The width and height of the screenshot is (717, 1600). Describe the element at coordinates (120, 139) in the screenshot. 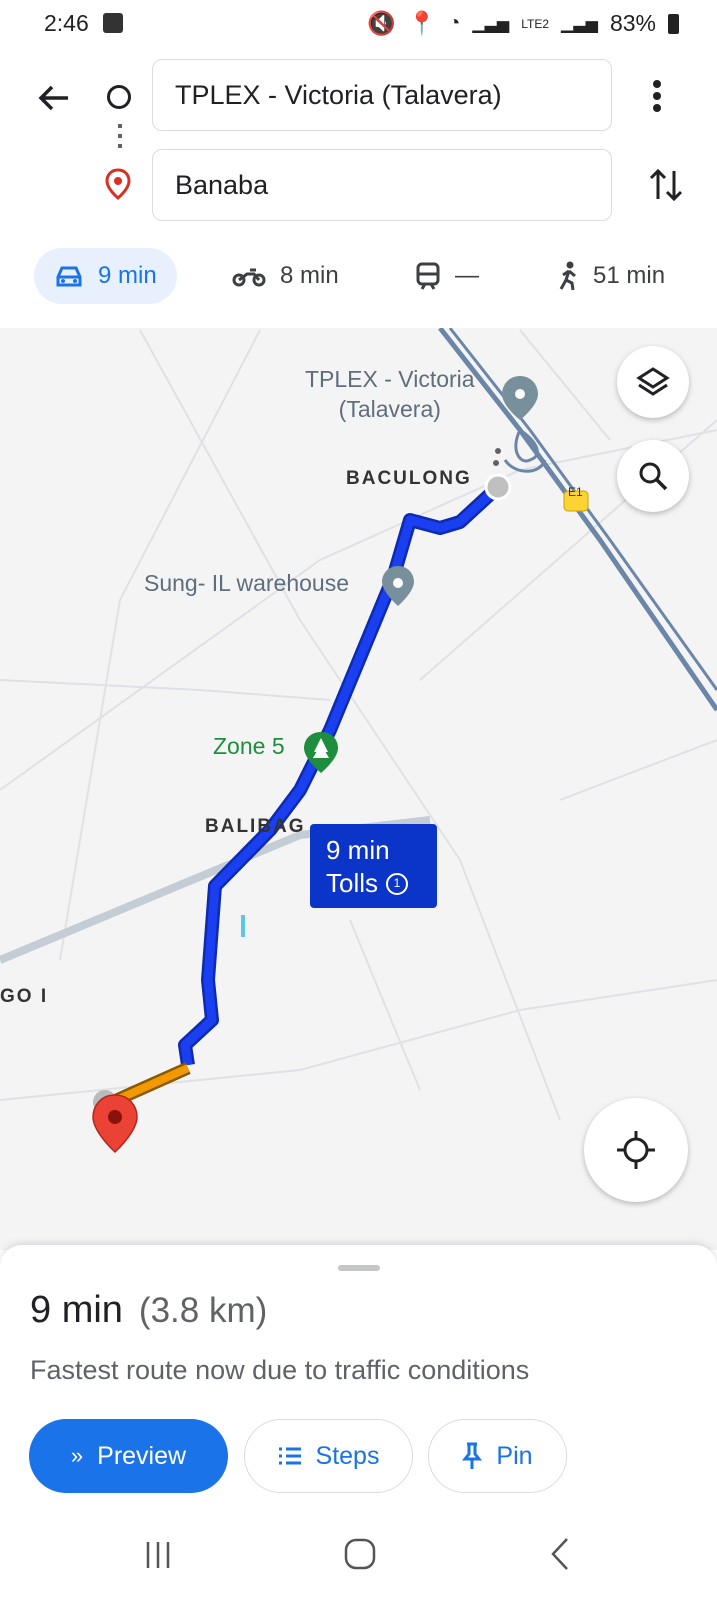

I see `route-dots-icon` at that location.